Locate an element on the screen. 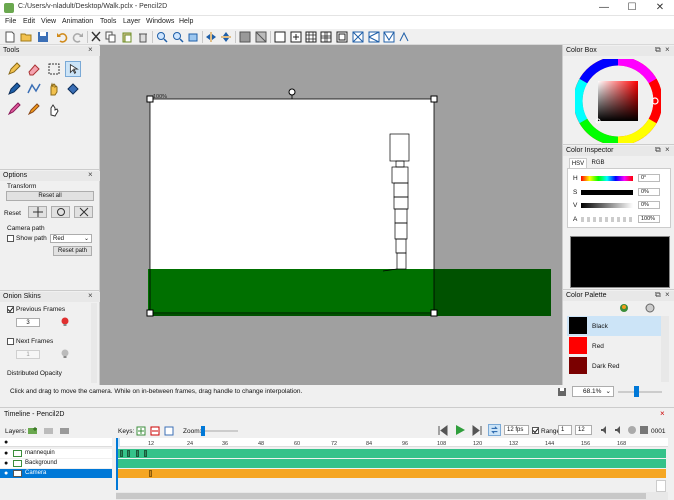 The height and width of the screenshot is (500, 674). layer-row-camera: ● Camera is located at coordinates (56, 473).